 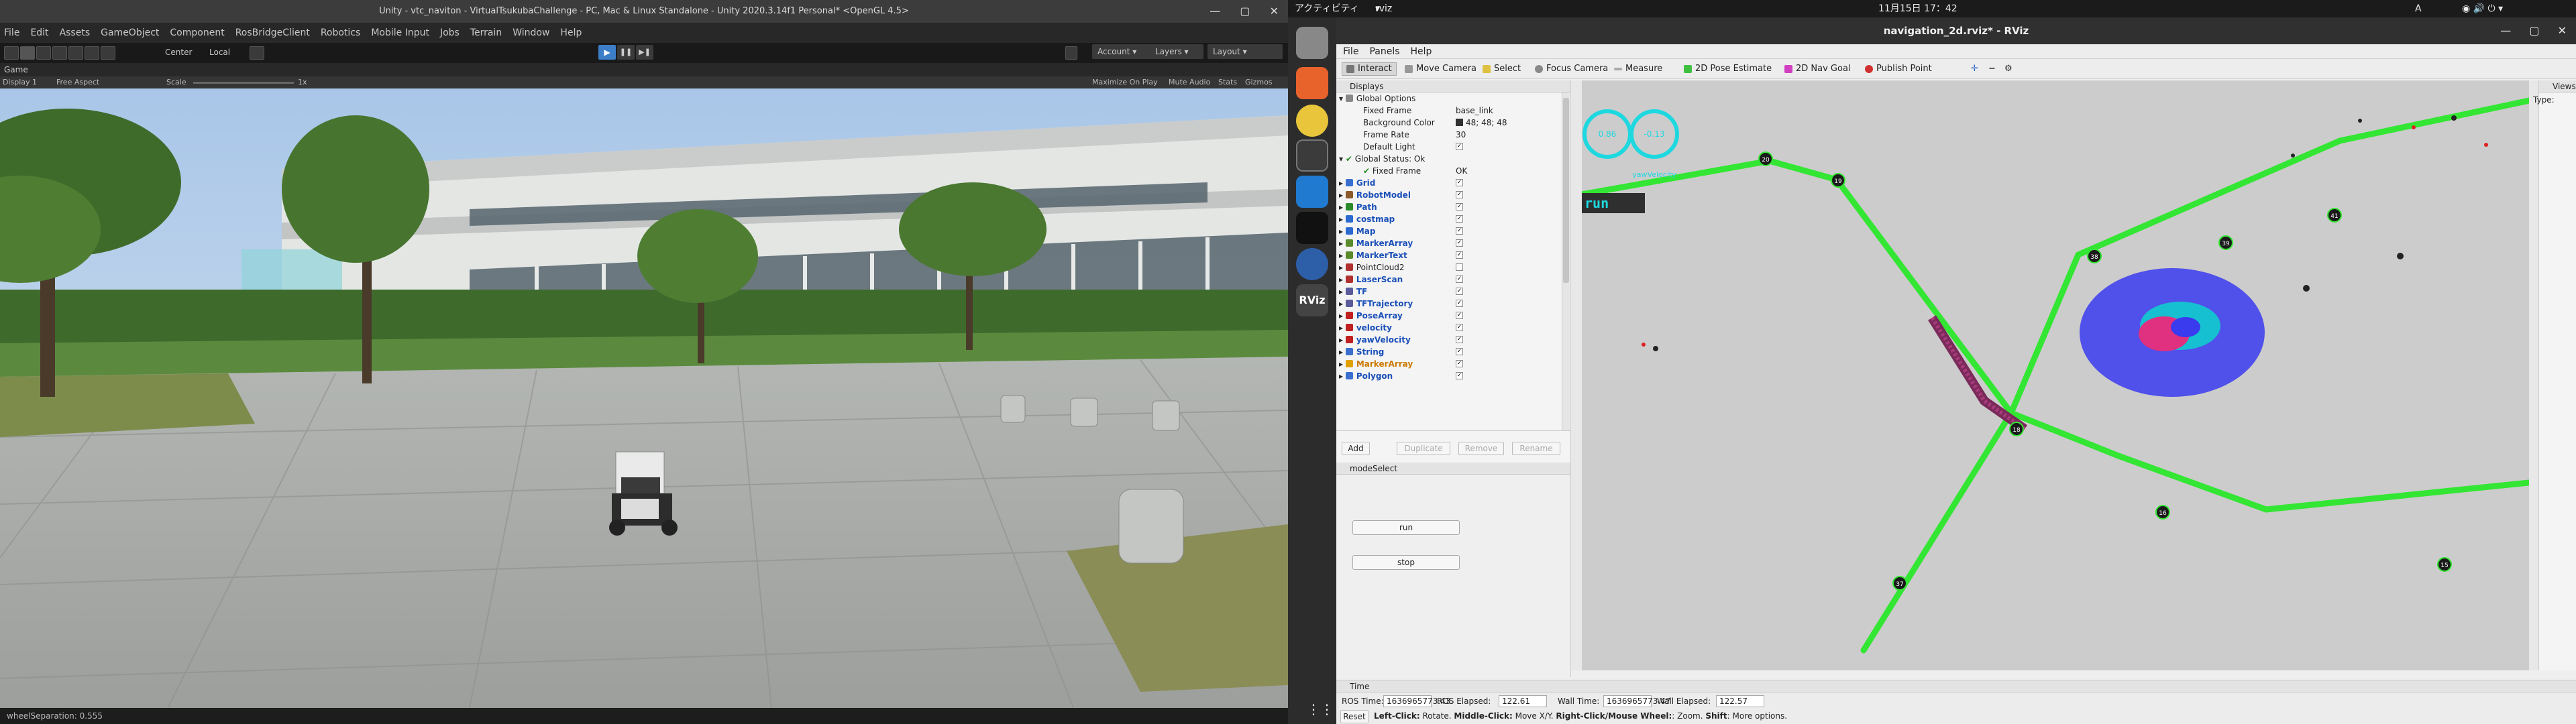 What do you see at coordinates (1361, 352) in the screenshot?
I see `display-item: ▸ String` at bounding box center [1361, 352].